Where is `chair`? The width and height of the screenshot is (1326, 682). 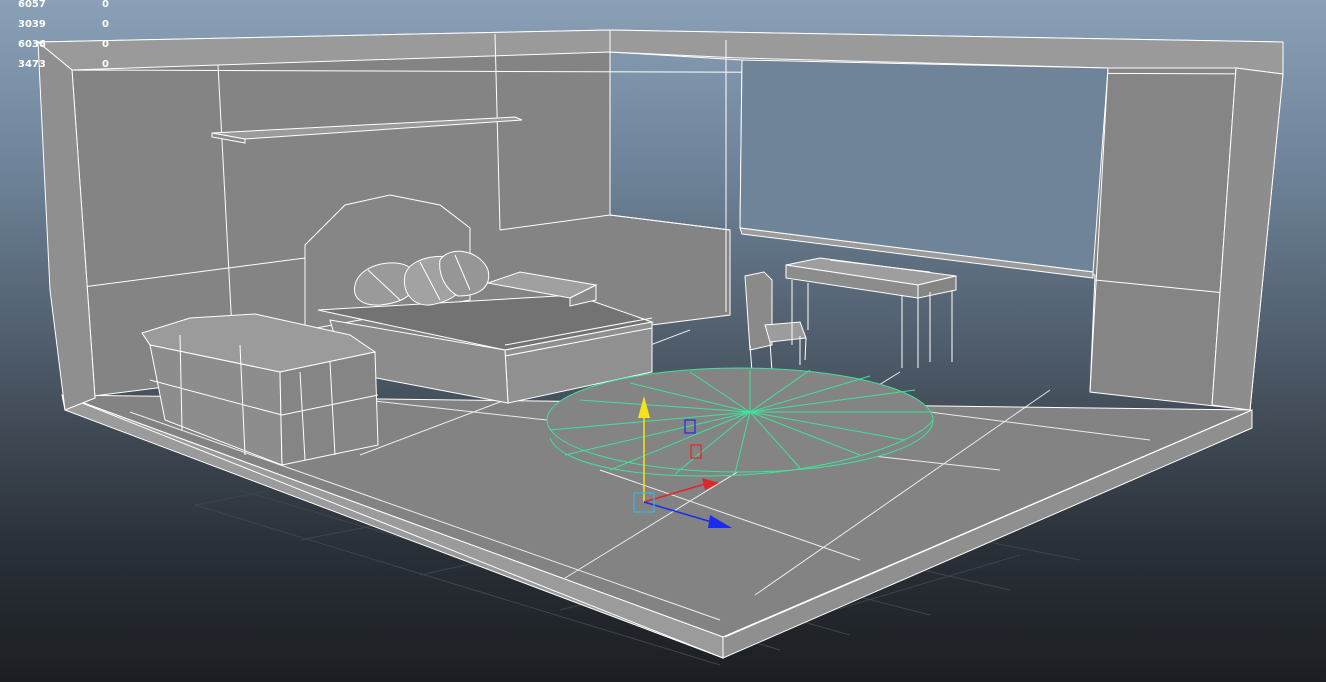 chair is located at coordinates (775, 322).